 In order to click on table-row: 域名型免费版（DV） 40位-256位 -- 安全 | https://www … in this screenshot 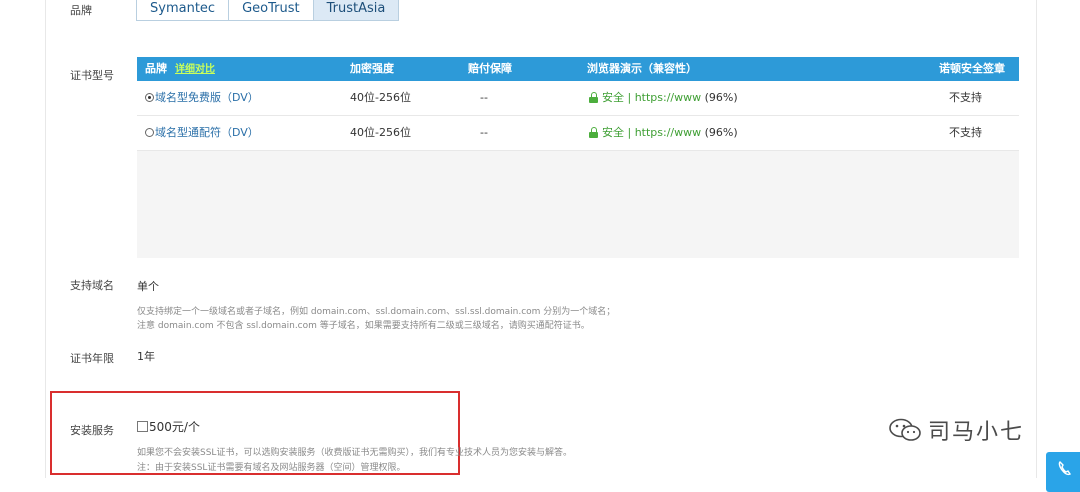, I will do `click(578, 98)`.